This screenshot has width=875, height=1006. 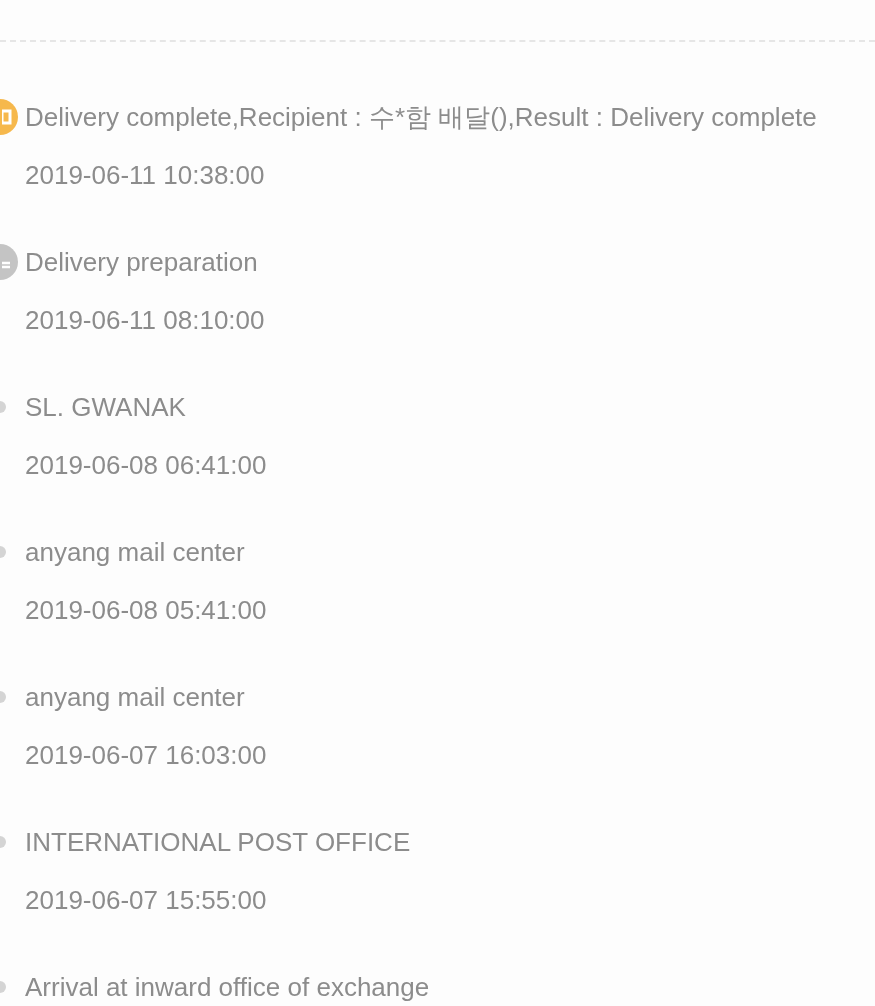 I want to click on event-time: 2019-06-11 10:38:00, so click(x=145, y=175).